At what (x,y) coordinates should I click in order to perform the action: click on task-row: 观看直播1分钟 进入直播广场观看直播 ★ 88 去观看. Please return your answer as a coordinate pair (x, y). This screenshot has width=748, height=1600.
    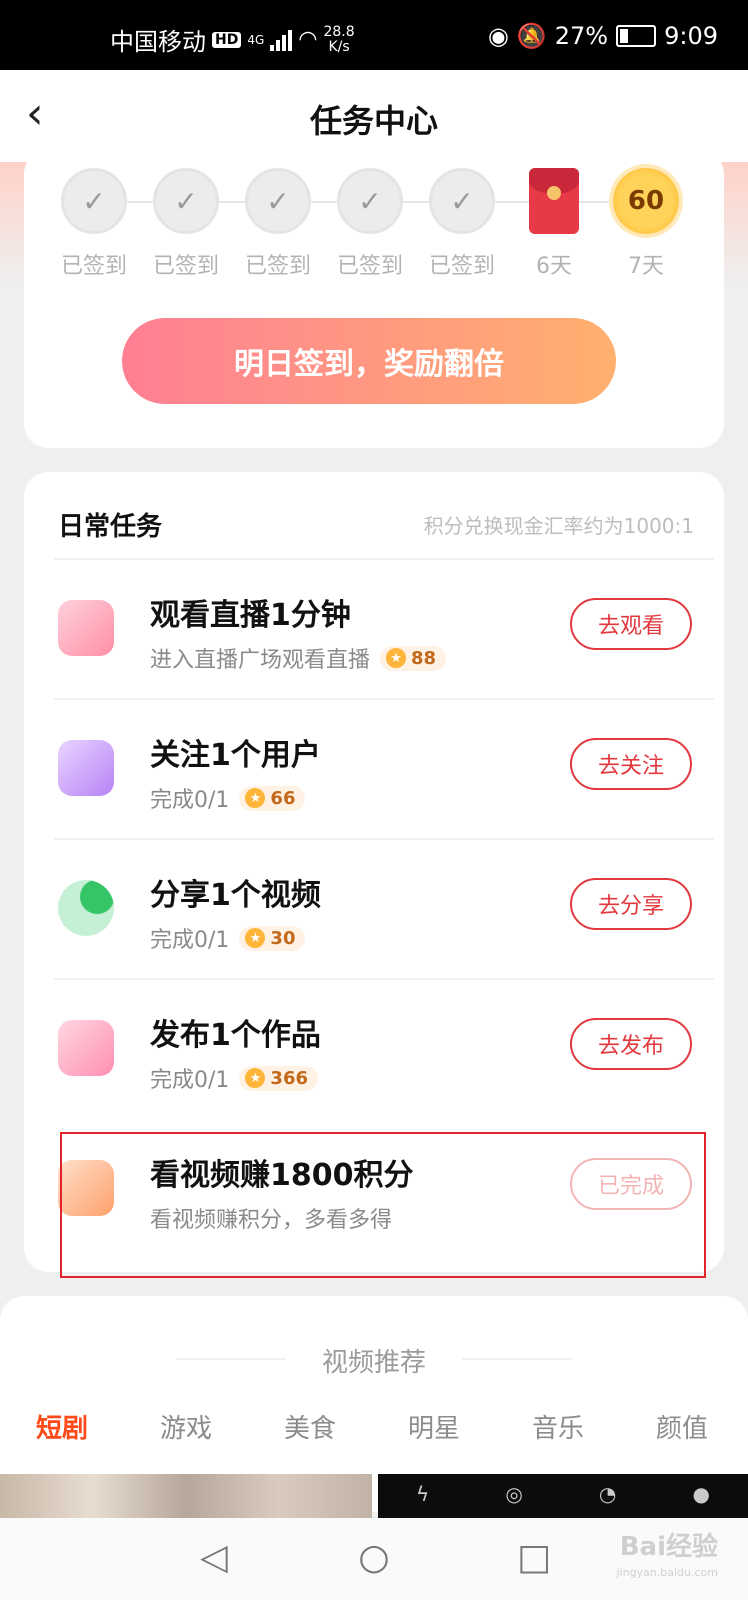
    Looking at the image, I should click on (374, 630).